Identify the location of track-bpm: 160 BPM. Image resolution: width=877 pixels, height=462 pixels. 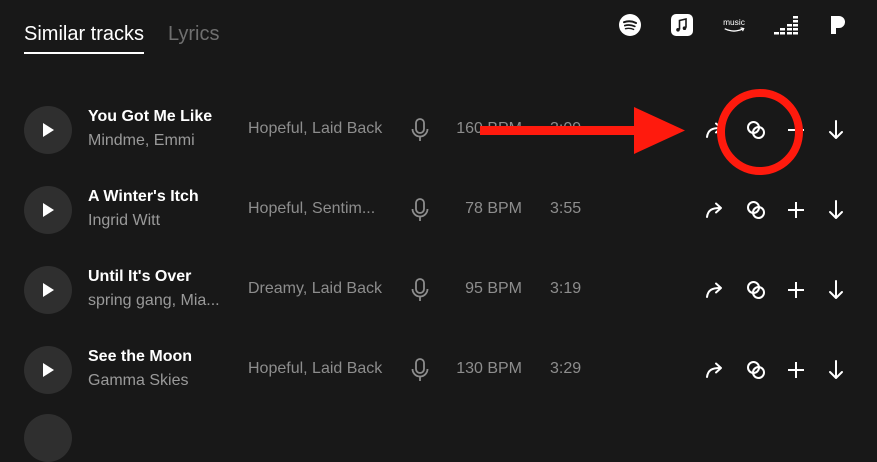
(489, 128).